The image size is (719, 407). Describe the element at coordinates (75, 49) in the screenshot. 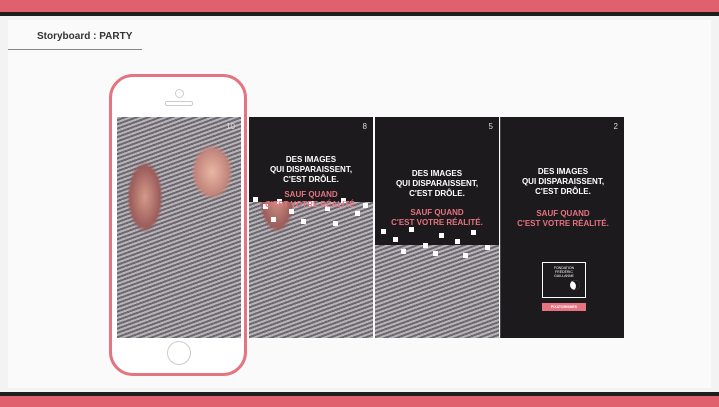

I see `title-underline` at that location.